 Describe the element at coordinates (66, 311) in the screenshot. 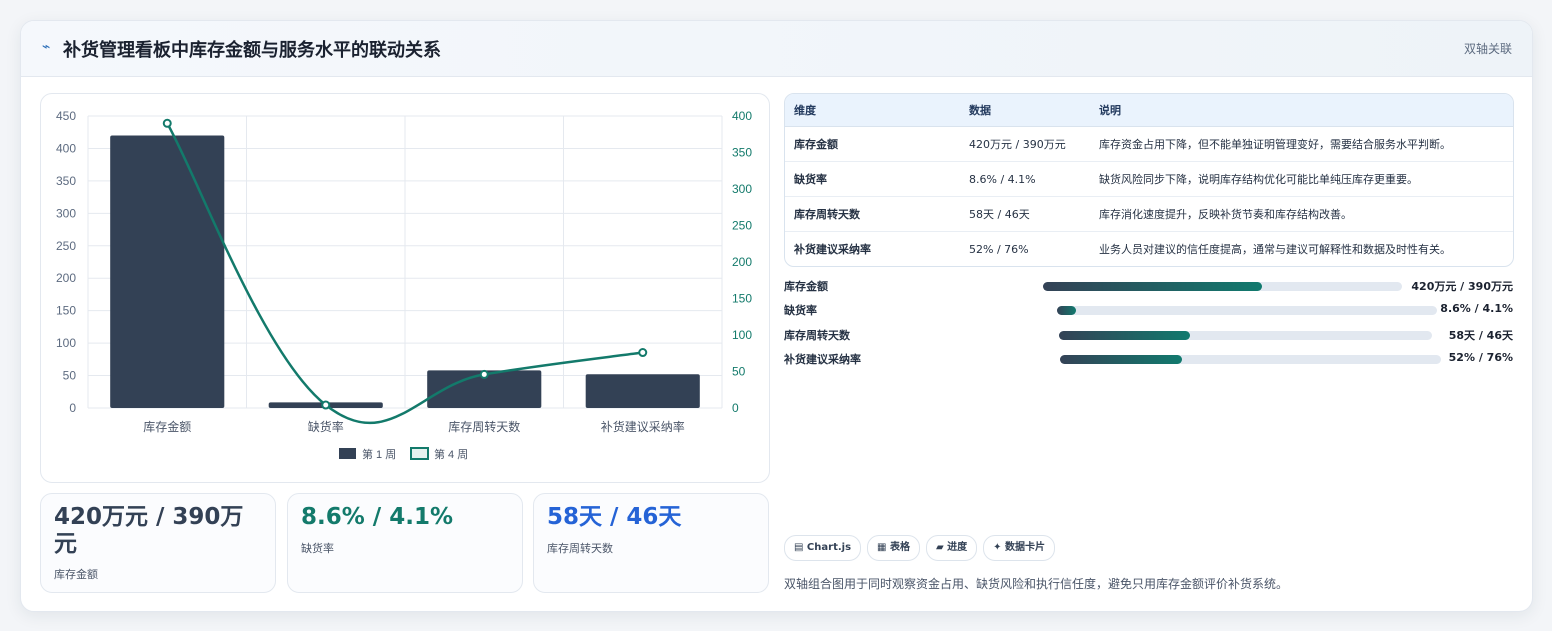

I see `y-left-tick-label: 150` at that location.